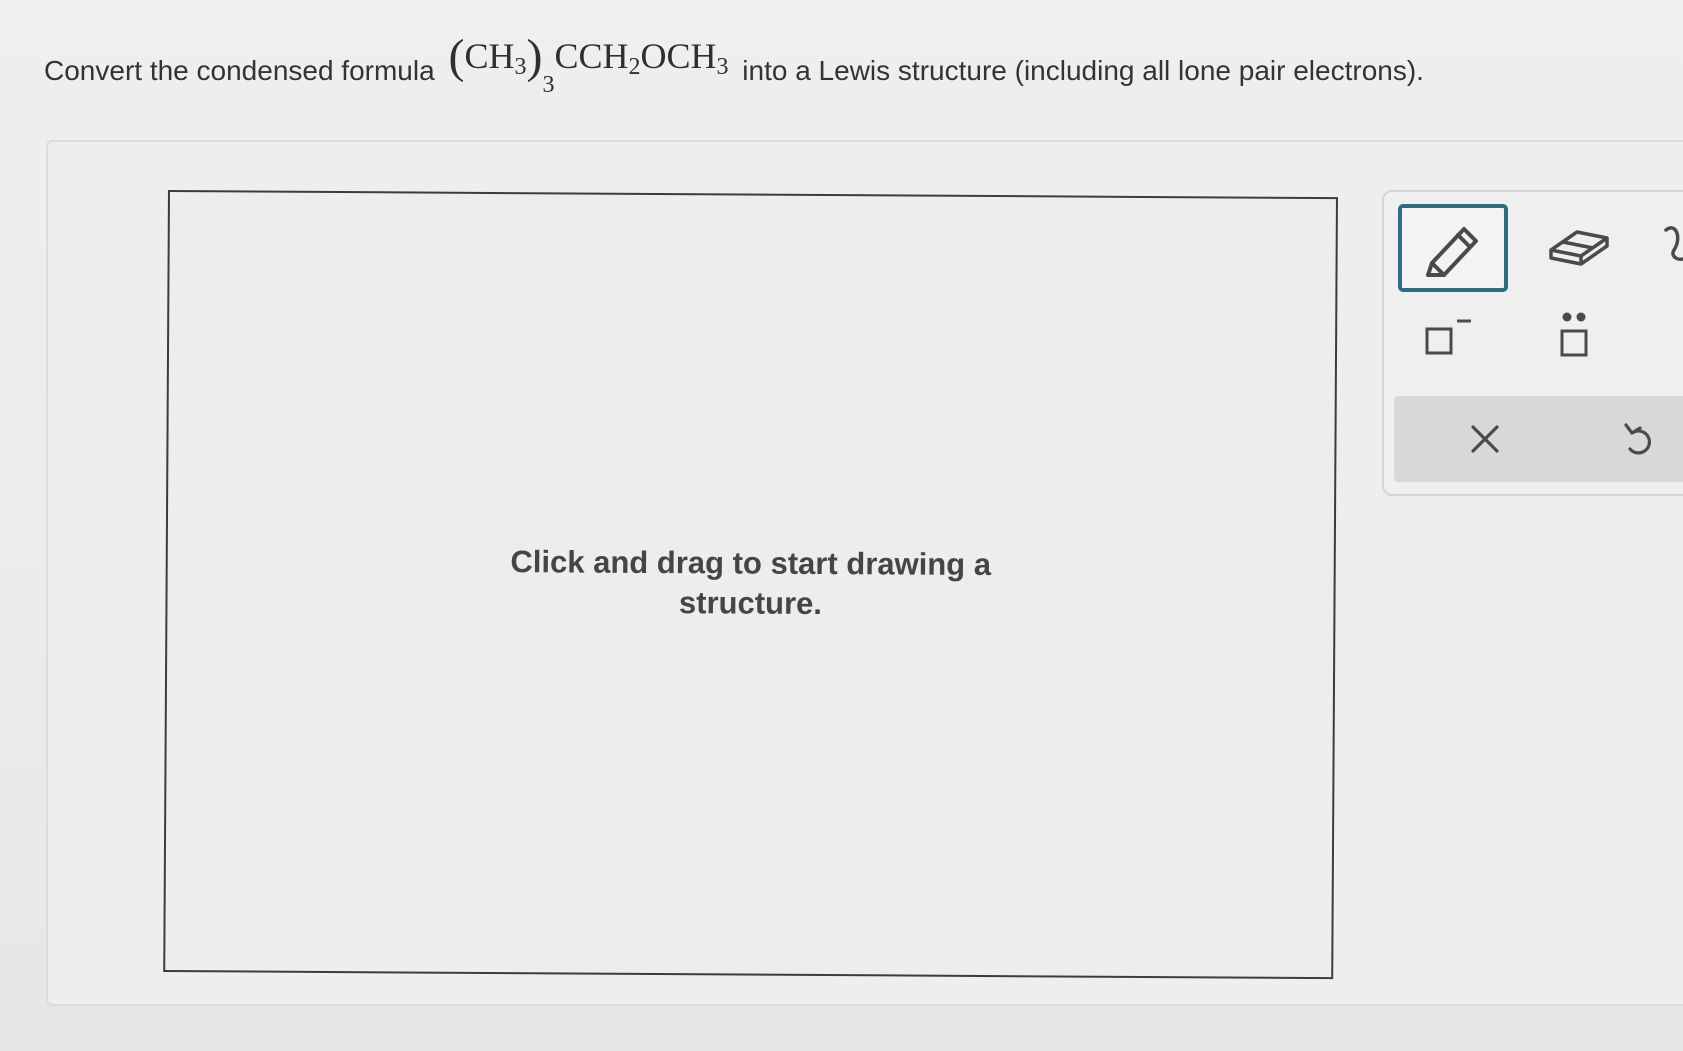 The width and height of the screenshot is (1683, 1051). Describe the element at coordinates (548, 85) in the screenshot. I see `formula-group-multiplier: 3` at that location.